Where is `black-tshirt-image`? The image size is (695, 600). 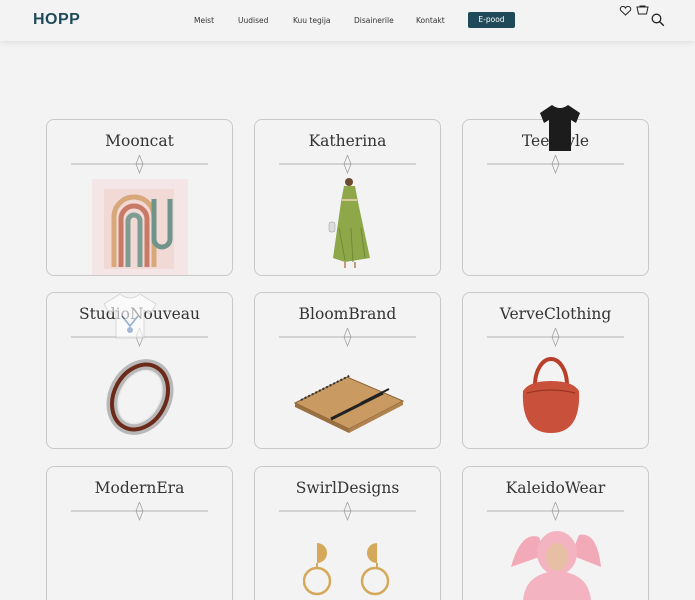 black-tshirt-image is located at coordinates (560, 128).